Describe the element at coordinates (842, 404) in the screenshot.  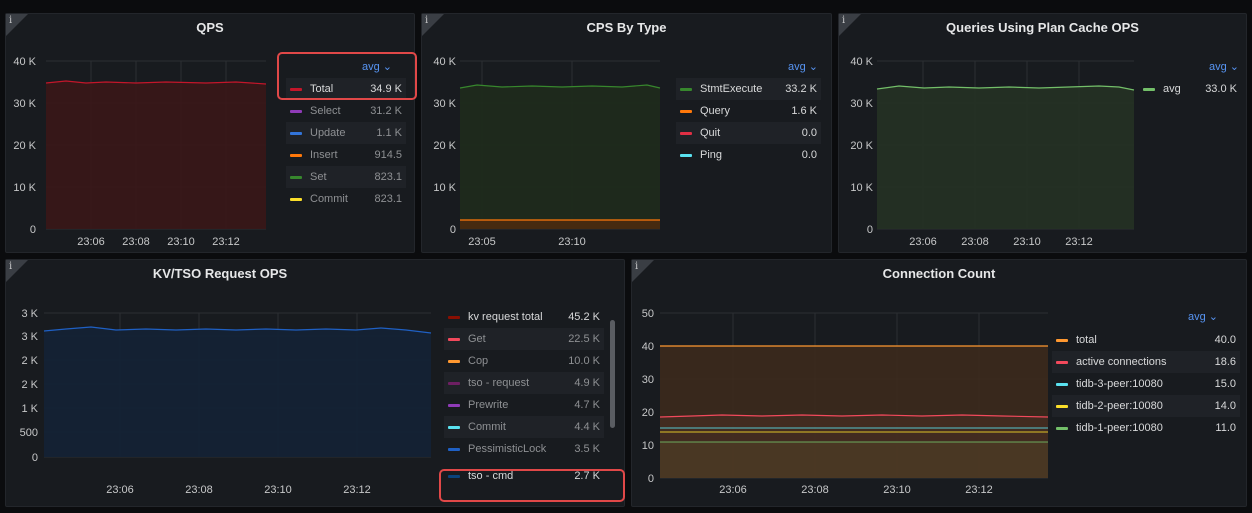
I see `connection-count-graph: 50 40 30 20 10 0 23:06 23:08 23:10 23:12` at that location.